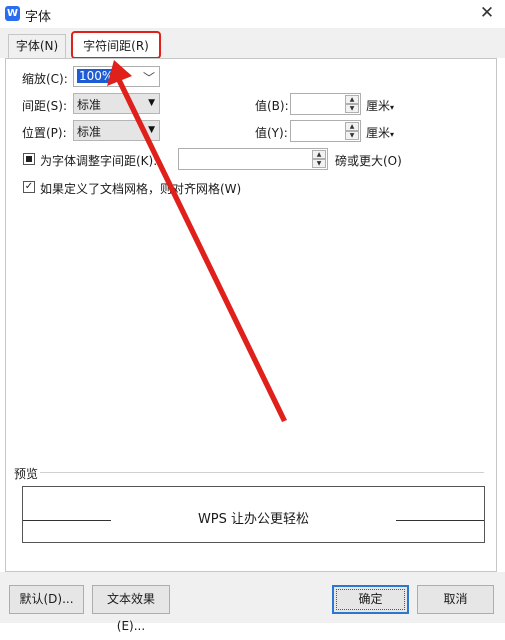  What do you see at coordinates (29, 159) in the screenshot?
I see `kerning-checkbox` at bounding box center [29, 159].